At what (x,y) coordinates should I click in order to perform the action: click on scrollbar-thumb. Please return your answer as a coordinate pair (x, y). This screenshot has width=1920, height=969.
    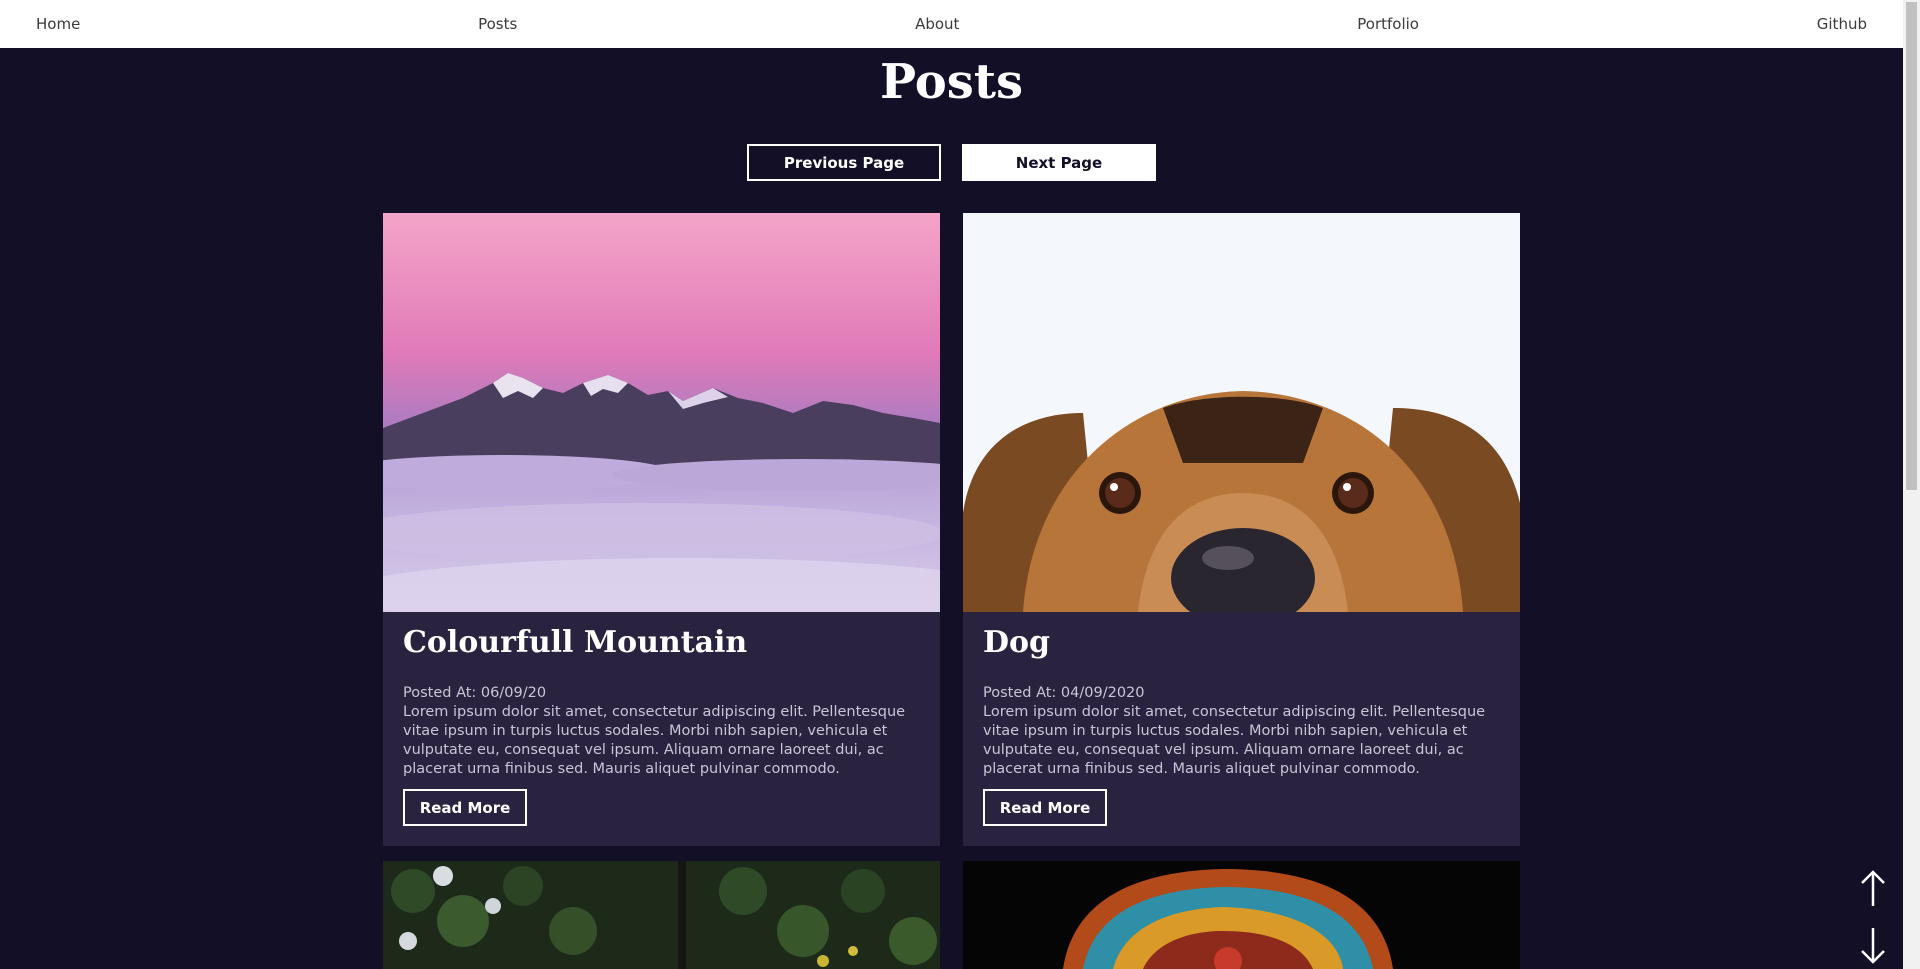
    Looking at the image, I should click on (1911, 246).